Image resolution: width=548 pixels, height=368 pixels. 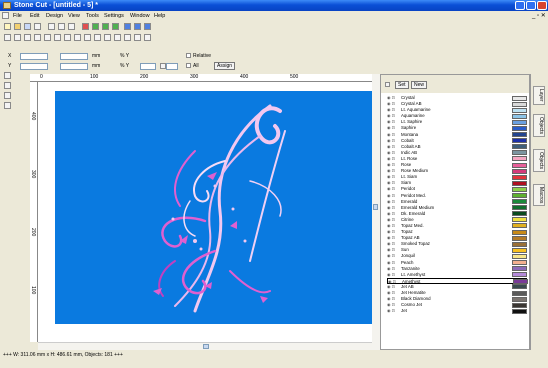 I want to click on y-input, so click(x=34, y=66).